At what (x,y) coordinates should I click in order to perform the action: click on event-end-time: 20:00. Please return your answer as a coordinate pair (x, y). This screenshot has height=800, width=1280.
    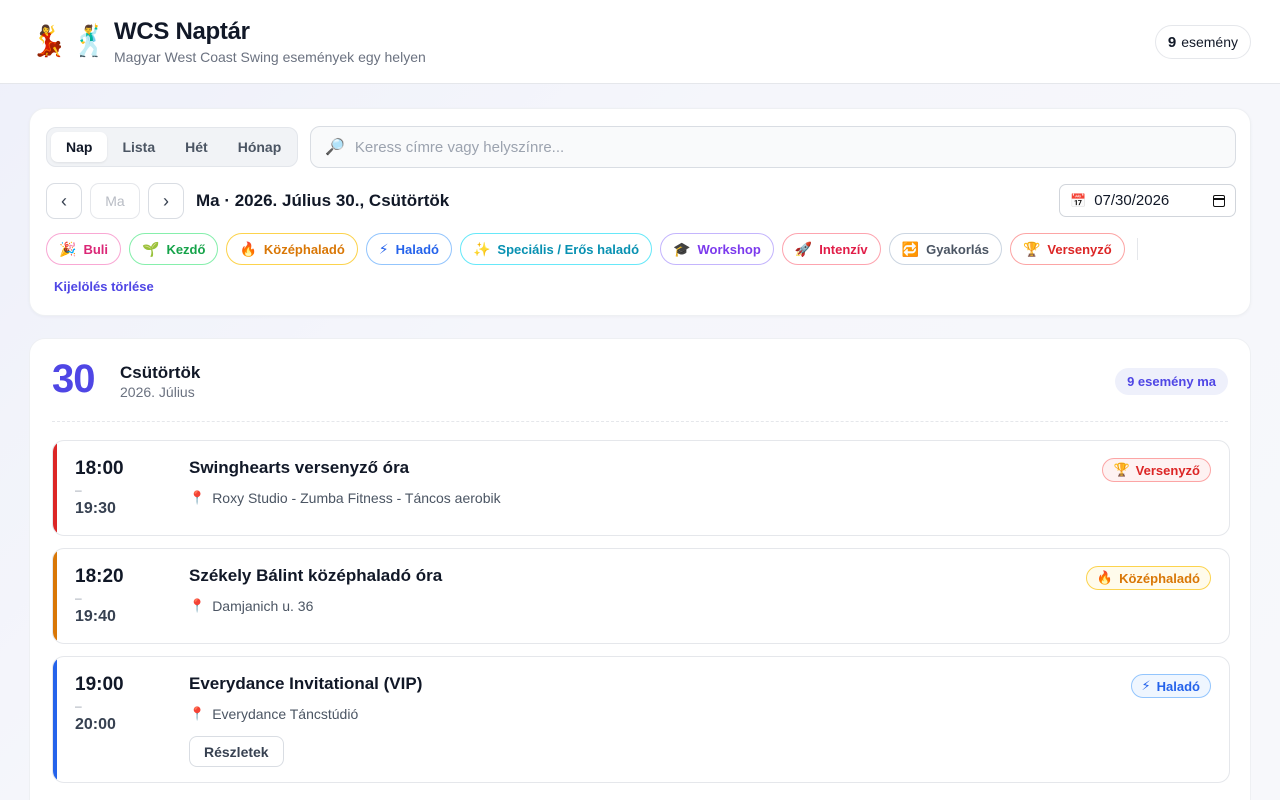
    Looking at the image, I should click on (95, 724).